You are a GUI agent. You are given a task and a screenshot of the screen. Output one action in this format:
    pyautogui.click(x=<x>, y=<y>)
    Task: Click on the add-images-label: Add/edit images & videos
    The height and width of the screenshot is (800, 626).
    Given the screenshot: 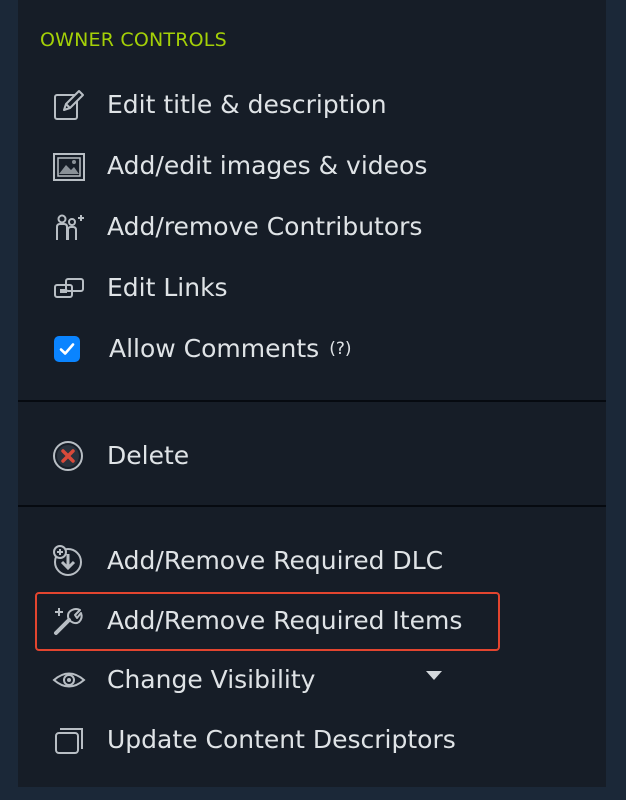 What is the action you would take?
    pyautogui.click(x=267, y=165)
    